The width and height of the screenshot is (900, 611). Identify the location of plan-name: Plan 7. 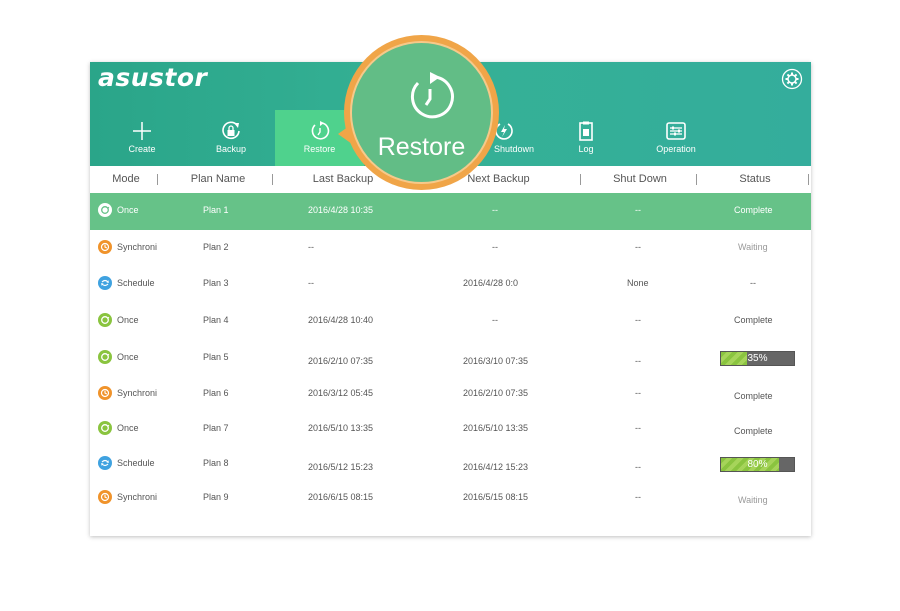
(216, 428).